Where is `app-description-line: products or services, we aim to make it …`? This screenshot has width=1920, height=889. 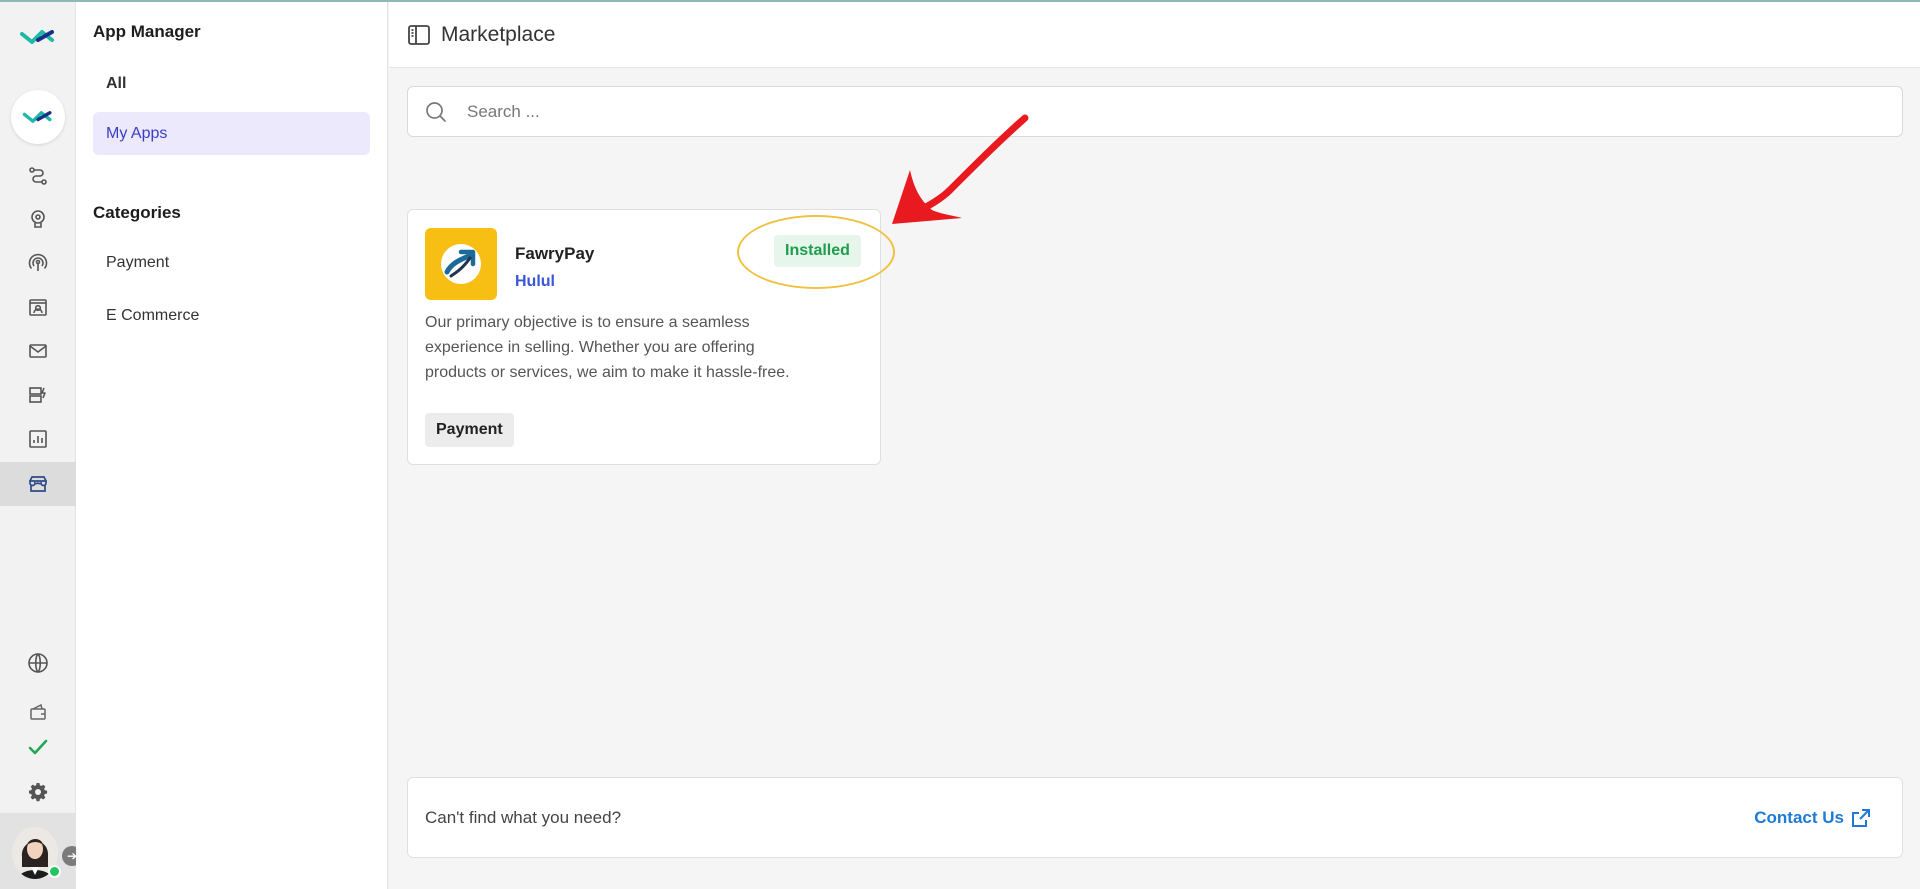
app-description-line: products or services, we aim to make it … is located at coordinates (607, 372).